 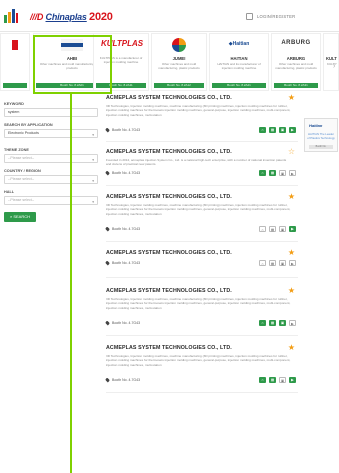 What do you see at coordinates (291, 151) in the screenshot?
I see `star-outline-icon: ☆` at bounding box center [291, 151].